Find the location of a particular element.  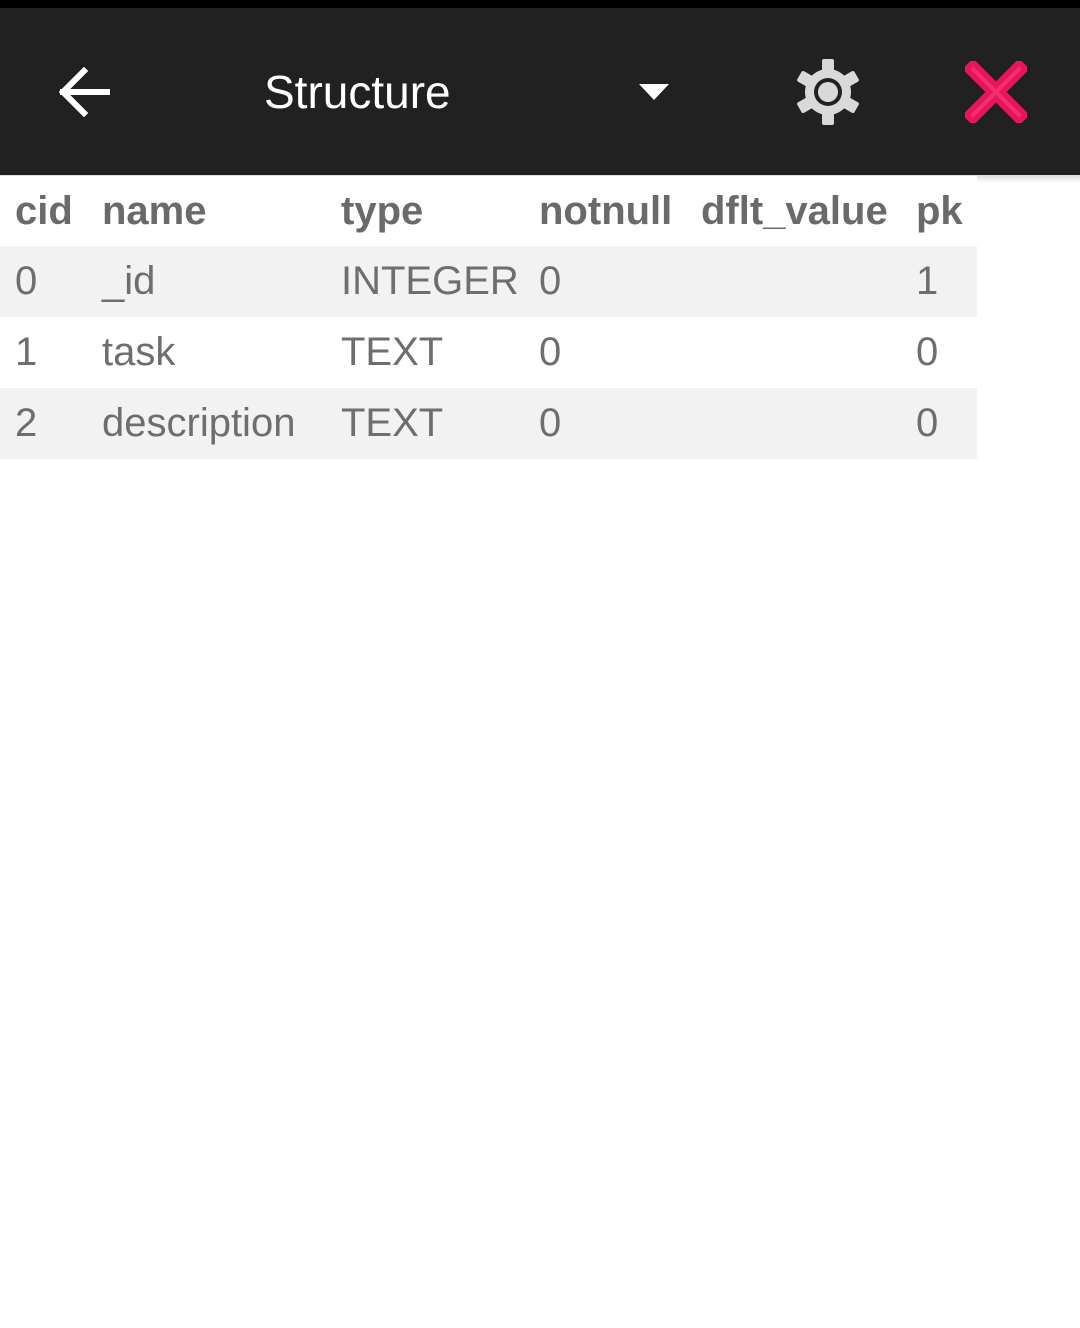

cell-name: description is located at coordinates (206, 423).